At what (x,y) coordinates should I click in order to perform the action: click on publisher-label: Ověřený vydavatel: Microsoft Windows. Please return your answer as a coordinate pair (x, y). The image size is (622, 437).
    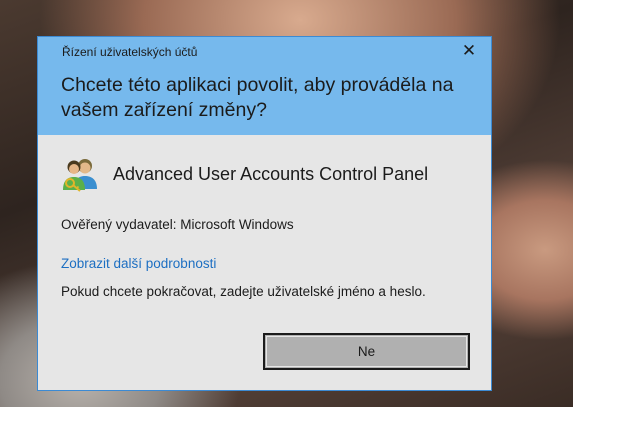
    Looking at the image, I should click on (177, 224).